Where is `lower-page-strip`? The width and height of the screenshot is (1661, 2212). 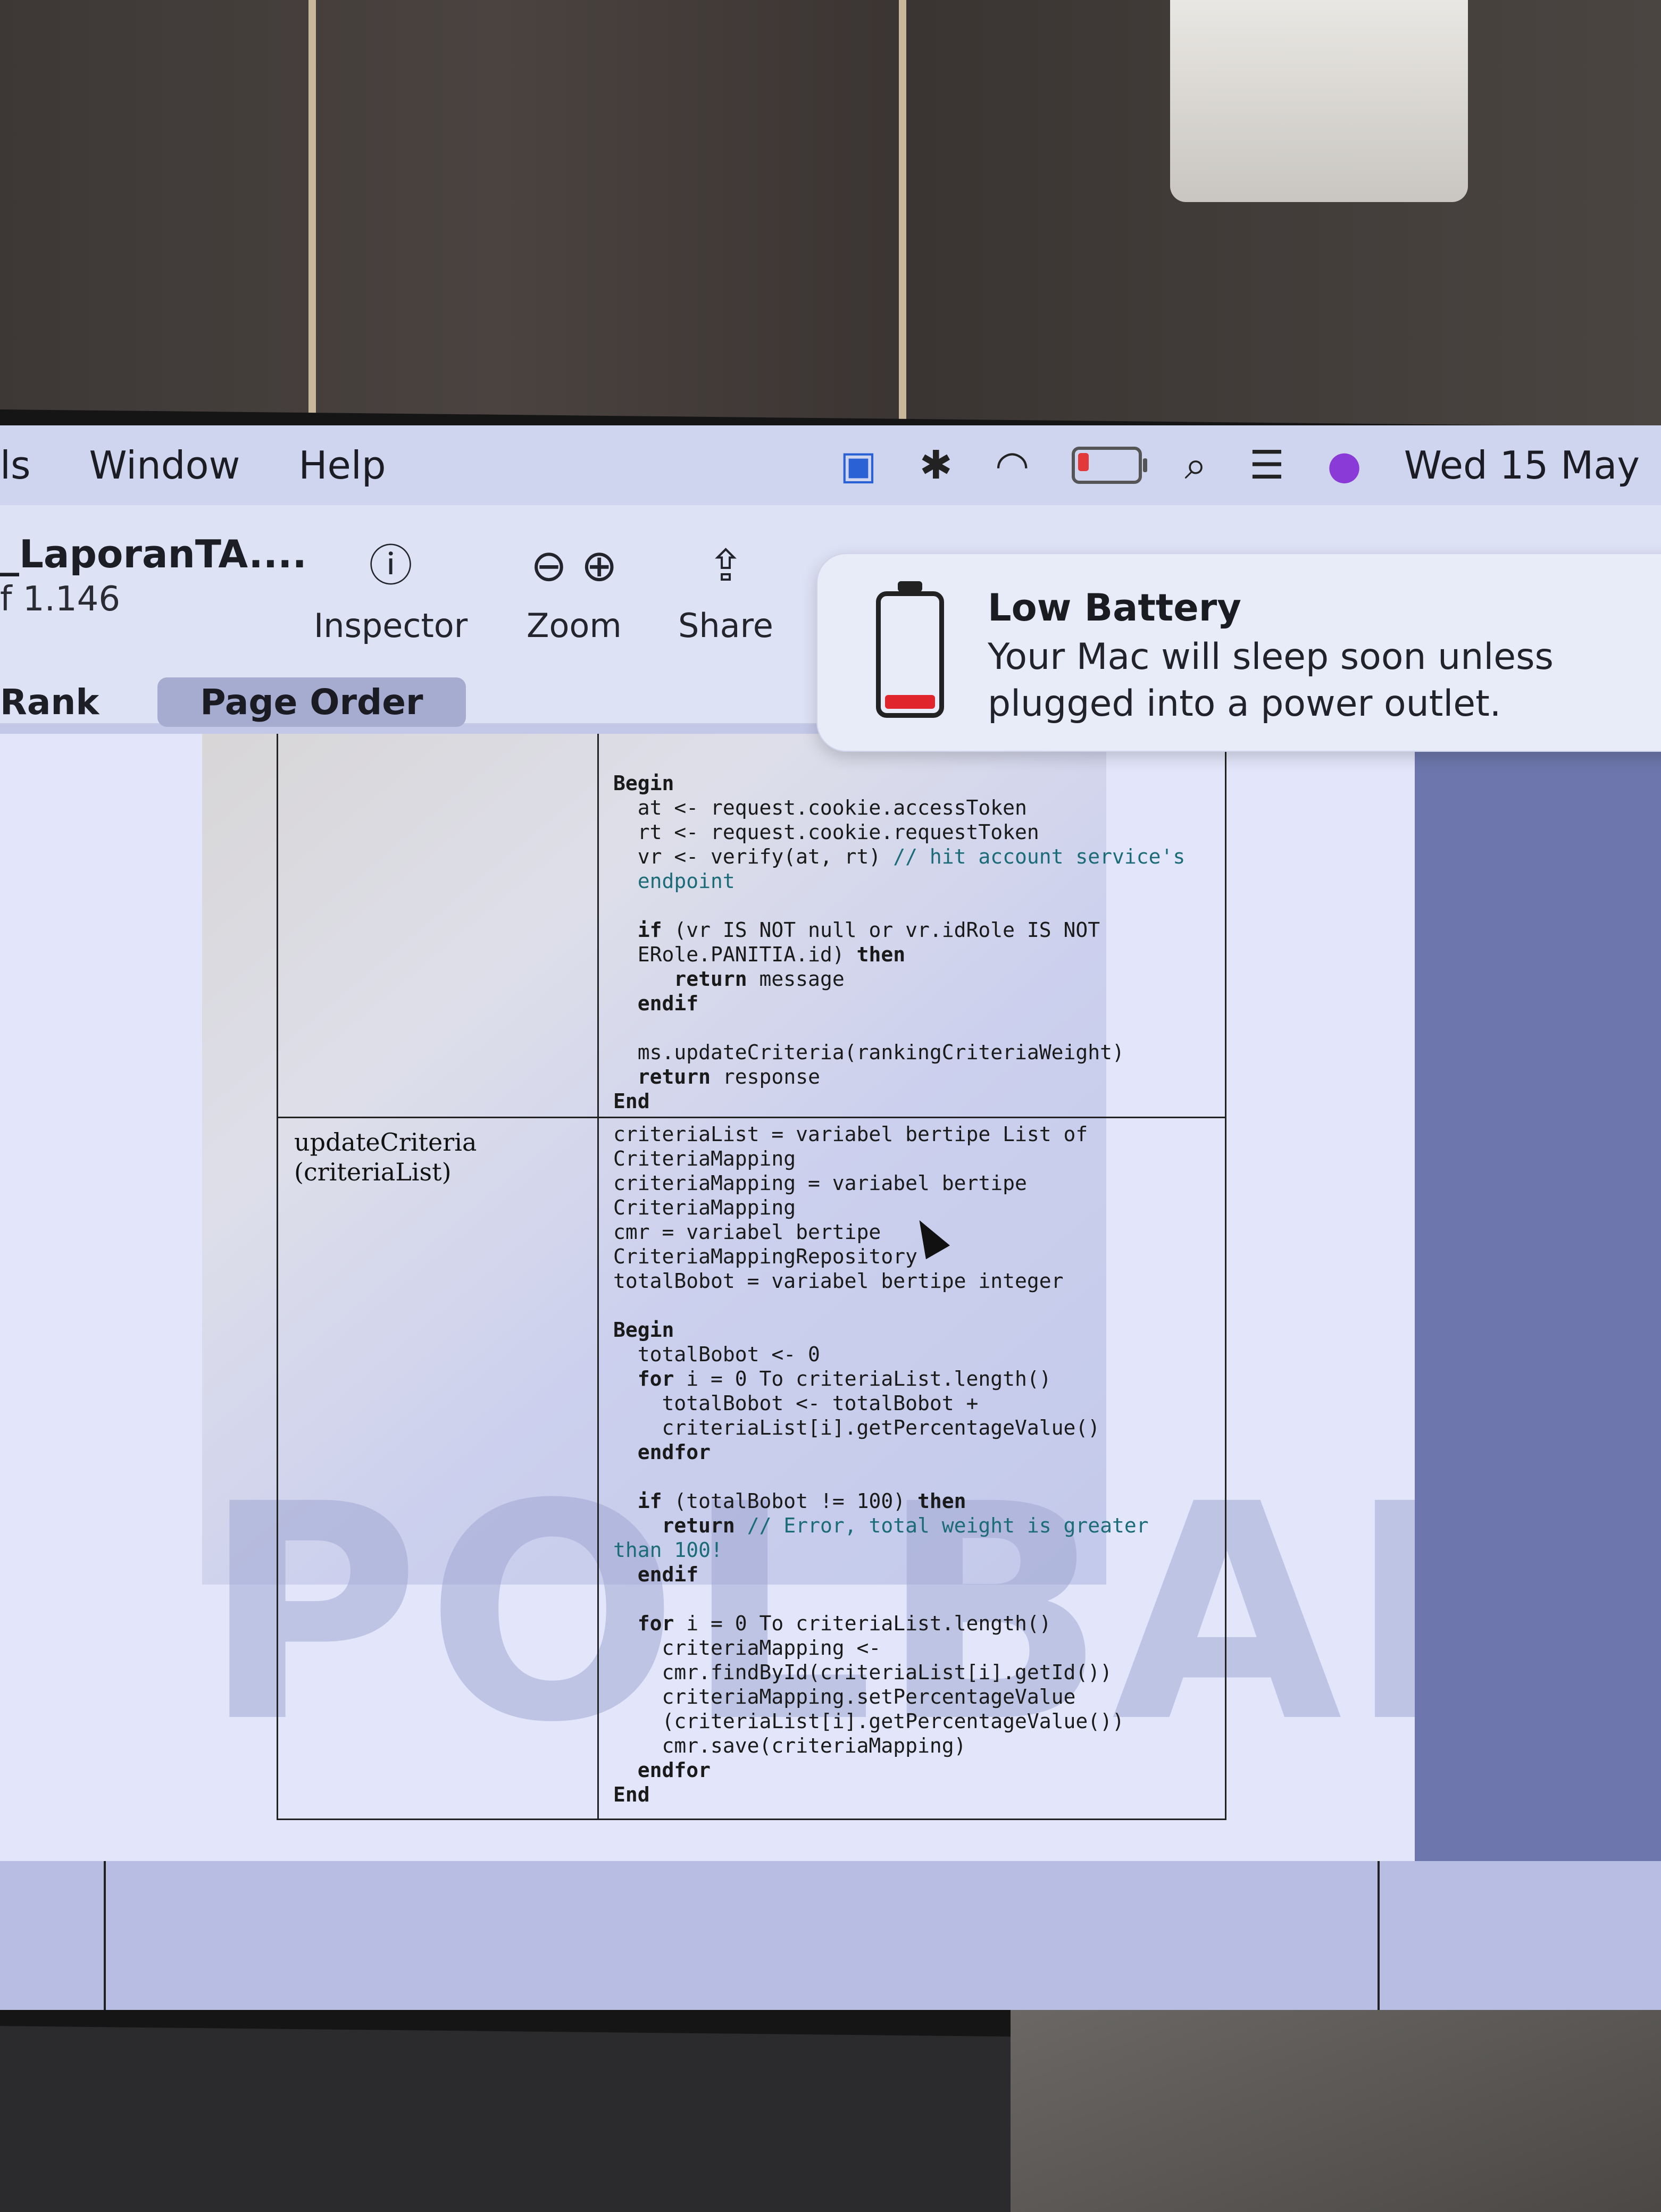 lower-page-strip is located at coordinates (830, 1935).